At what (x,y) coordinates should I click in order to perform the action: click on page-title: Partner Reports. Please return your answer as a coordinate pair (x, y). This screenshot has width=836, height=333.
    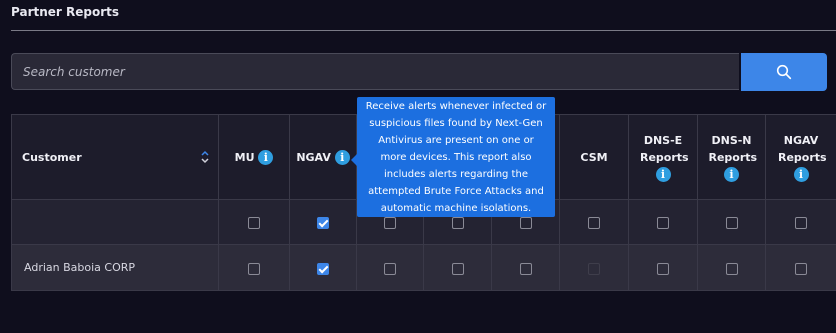
    Looking at the image, I should click on (65, 12).